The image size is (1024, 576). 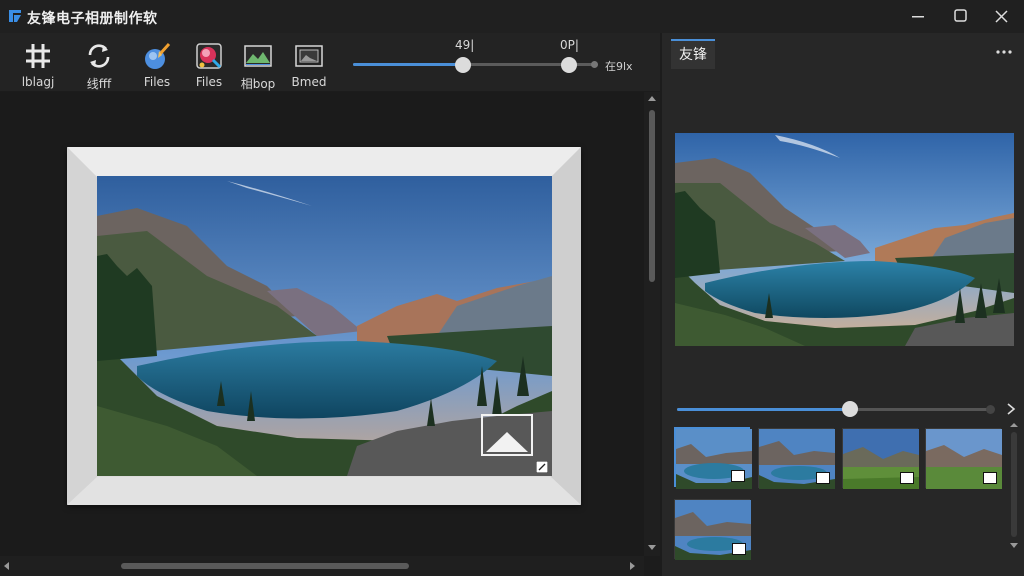 I want to click on chevron-right-icon, so click(x=1011, y=409).